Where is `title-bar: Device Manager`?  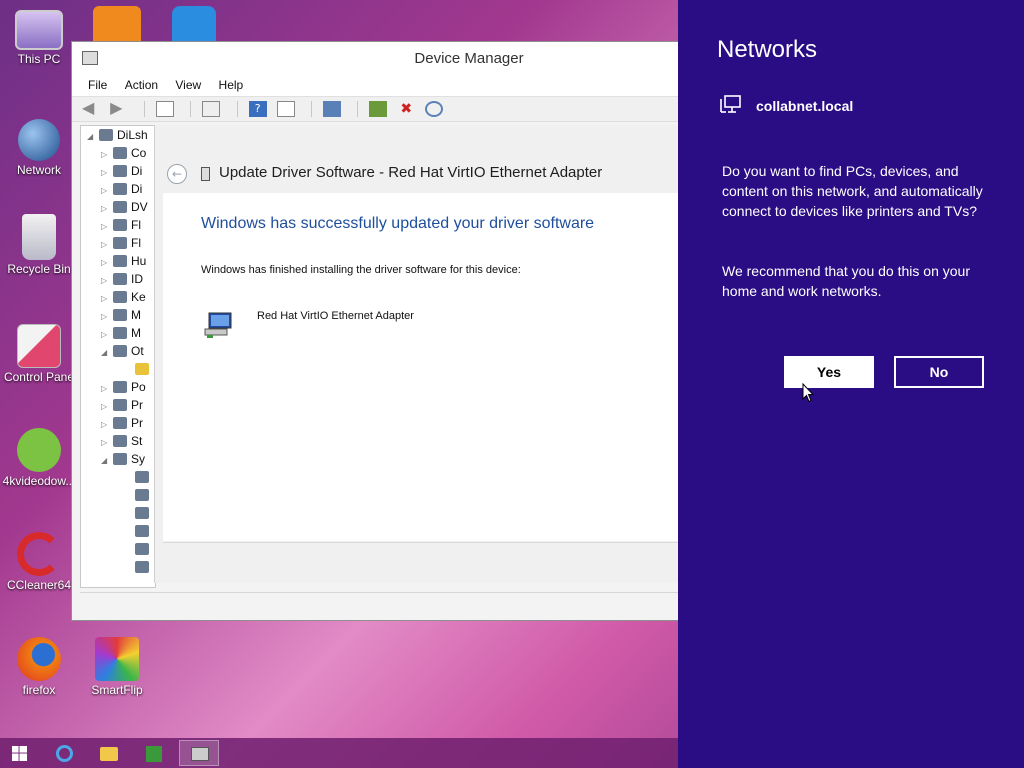 title-bar: Device Manager is located at coordinates (376, 58).